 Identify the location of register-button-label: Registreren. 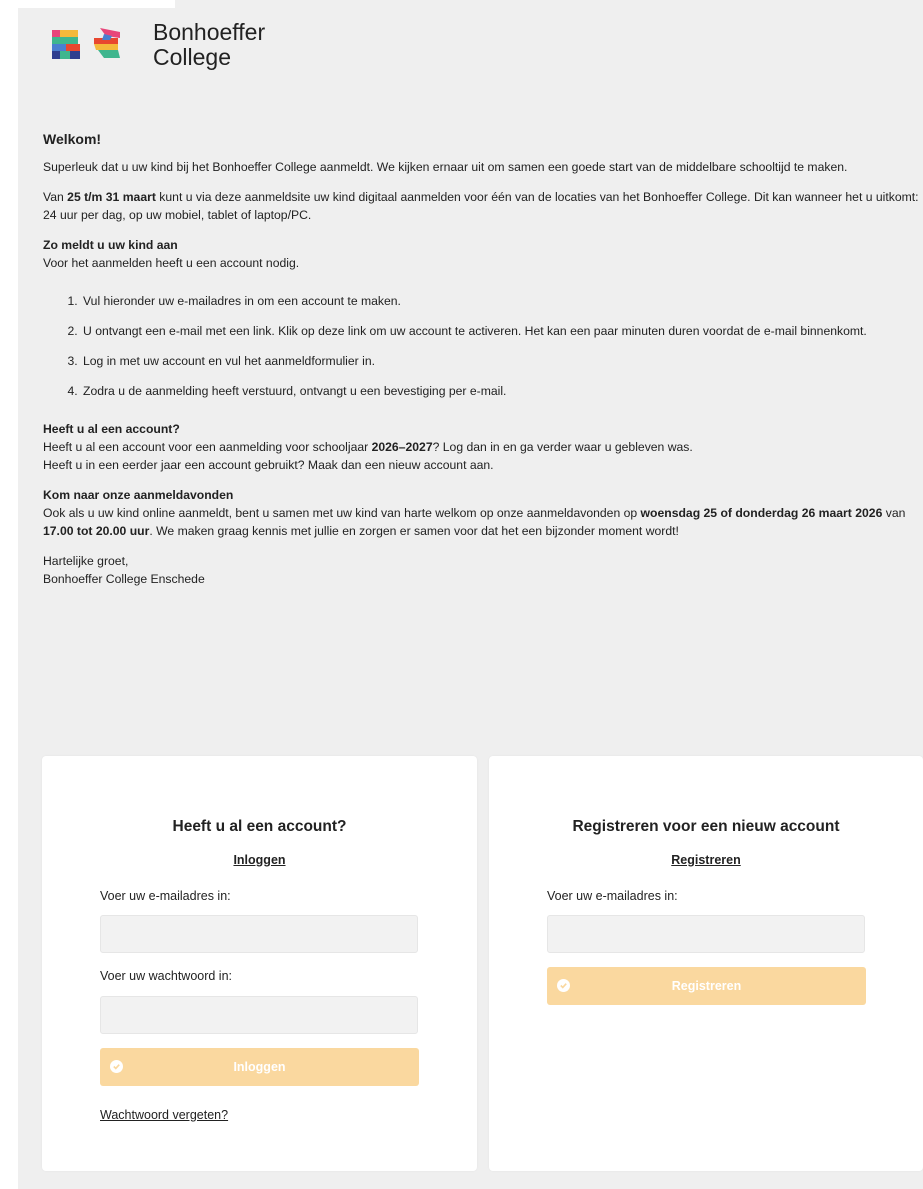
(706, 986).